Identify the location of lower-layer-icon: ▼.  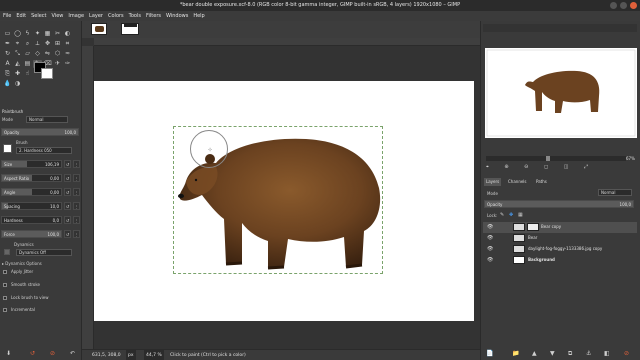
(552, 353).